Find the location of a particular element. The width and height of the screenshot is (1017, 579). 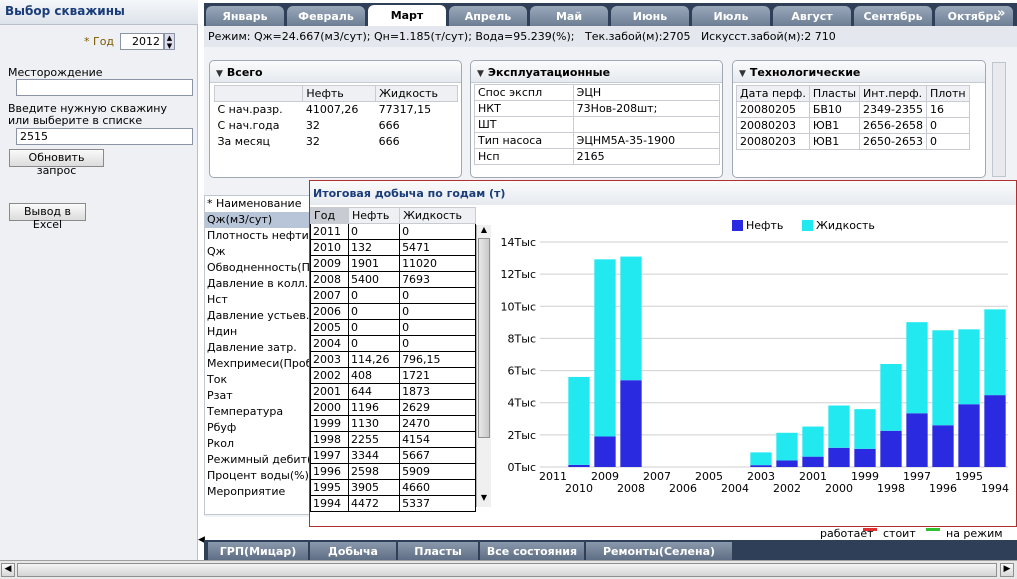

tab-month-3: Апрель is located at coordinates (488, 16).